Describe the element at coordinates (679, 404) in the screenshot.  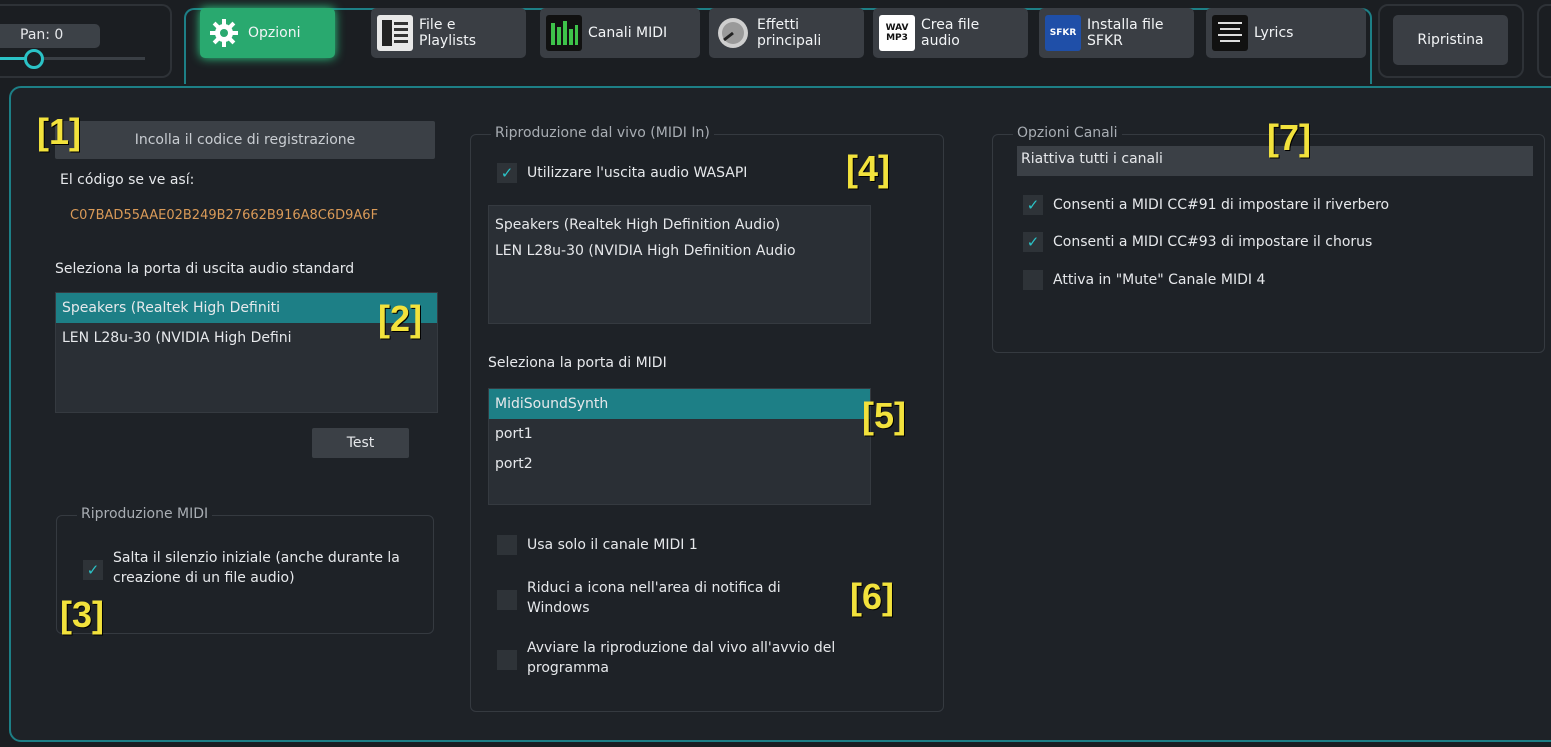
I see `list-item: MidiSoundSynth` at that location.